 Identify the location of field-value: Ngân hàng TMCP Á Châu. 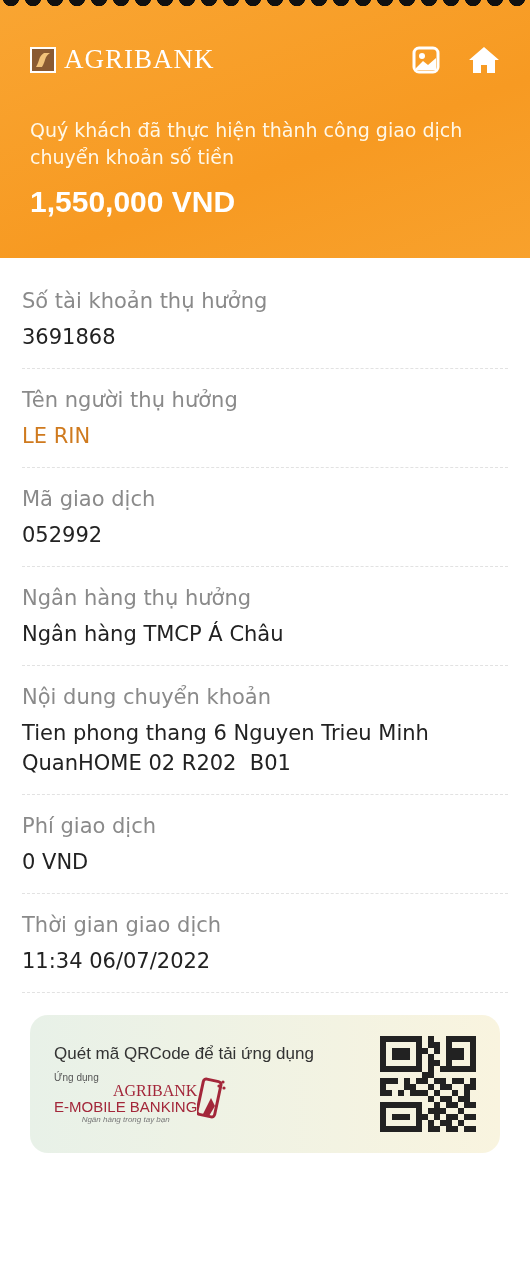
(153, 634).